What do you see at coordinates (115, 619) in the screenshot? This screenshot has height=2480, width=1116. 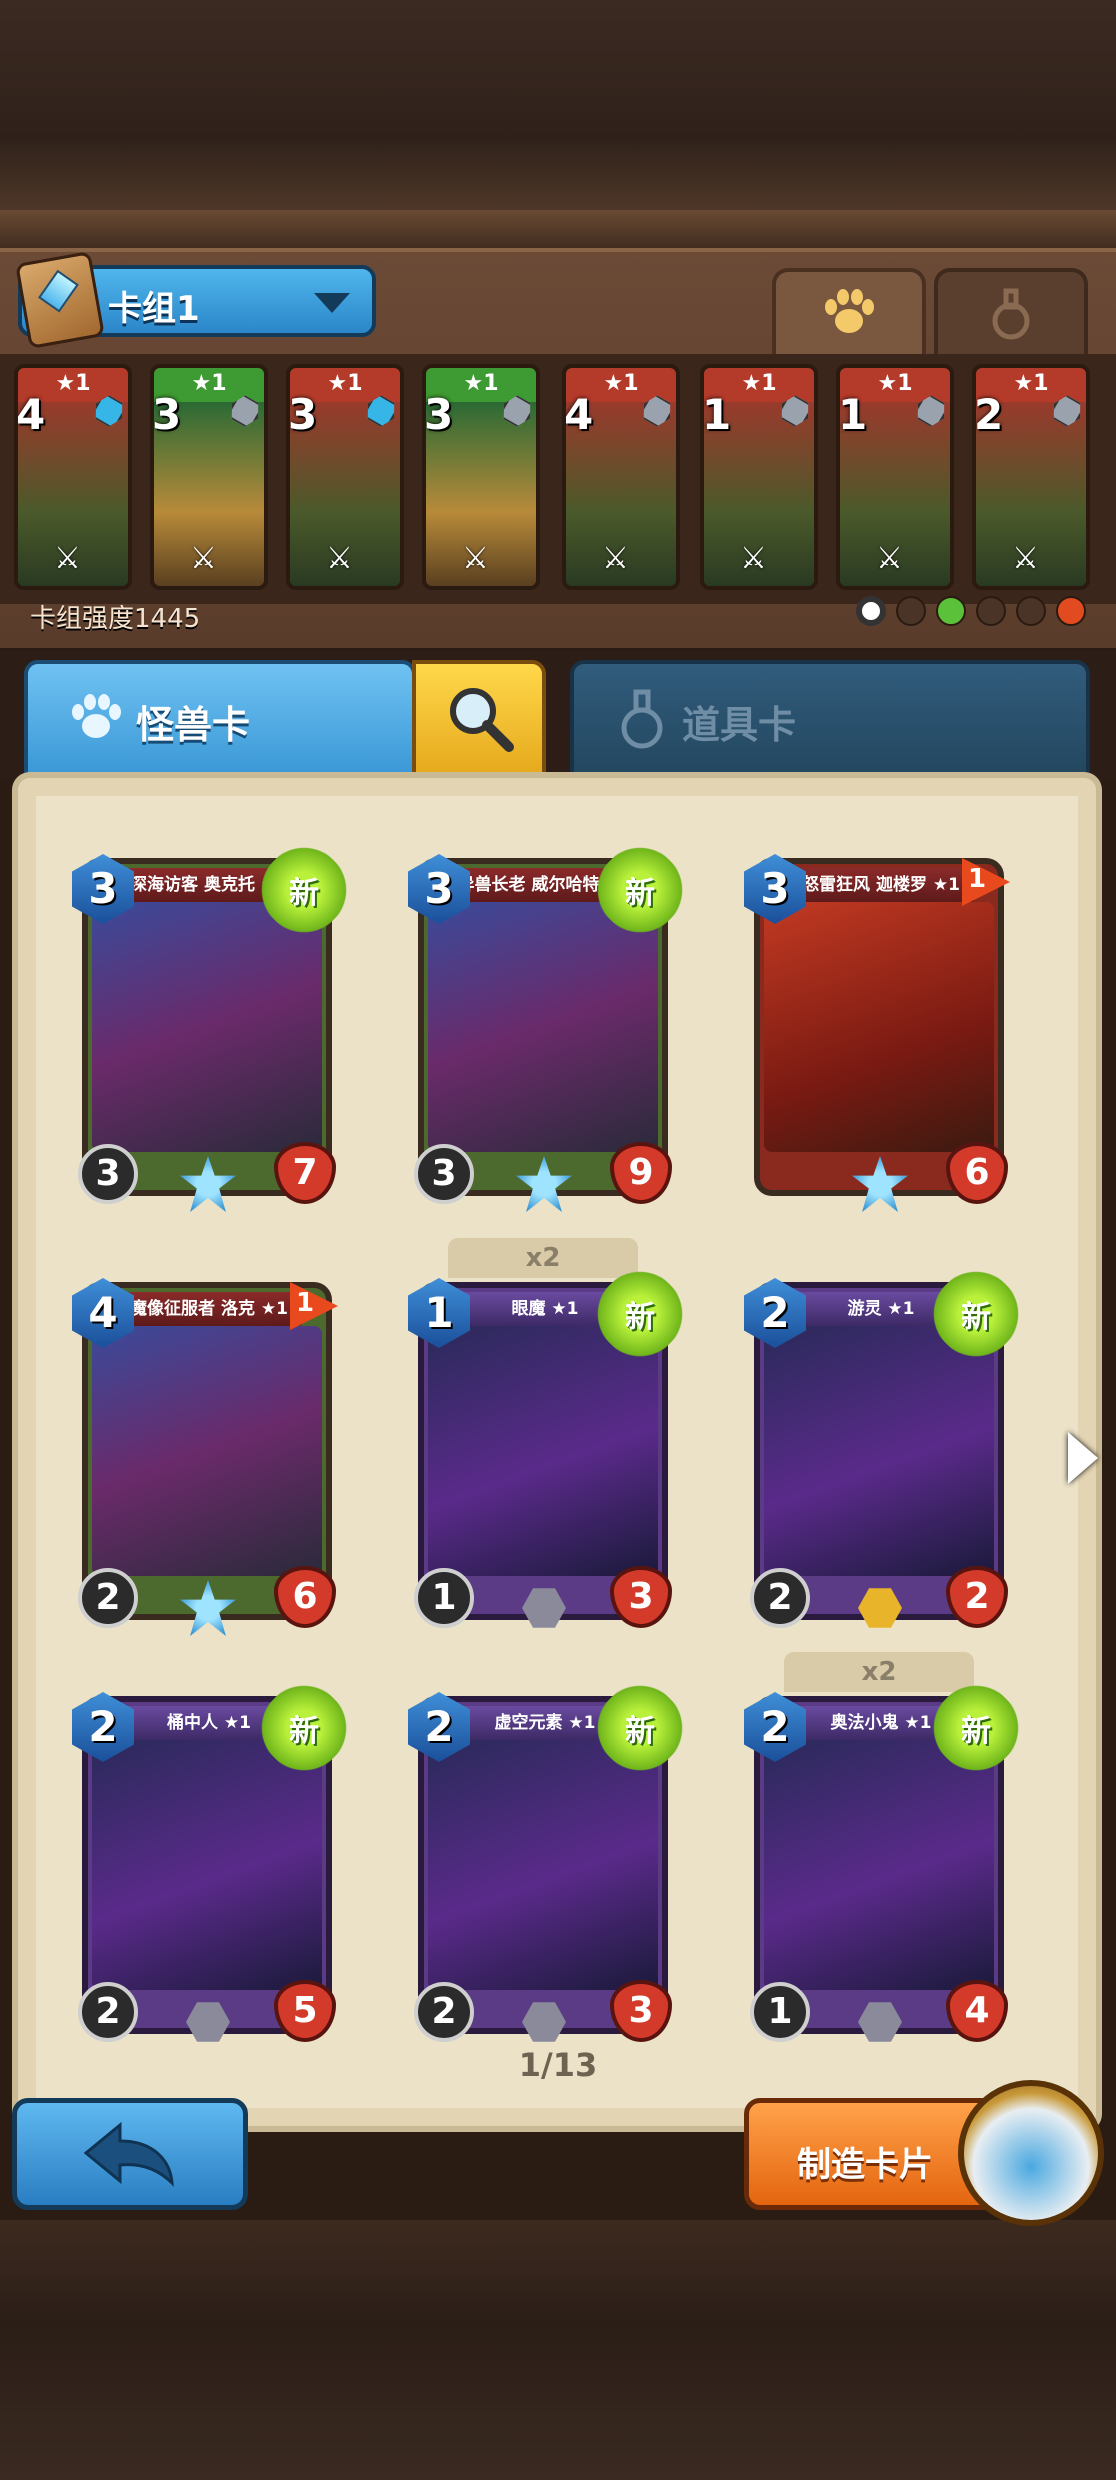 I see `deck-power: 卡组强度1445` at bounding box center [115, 619].